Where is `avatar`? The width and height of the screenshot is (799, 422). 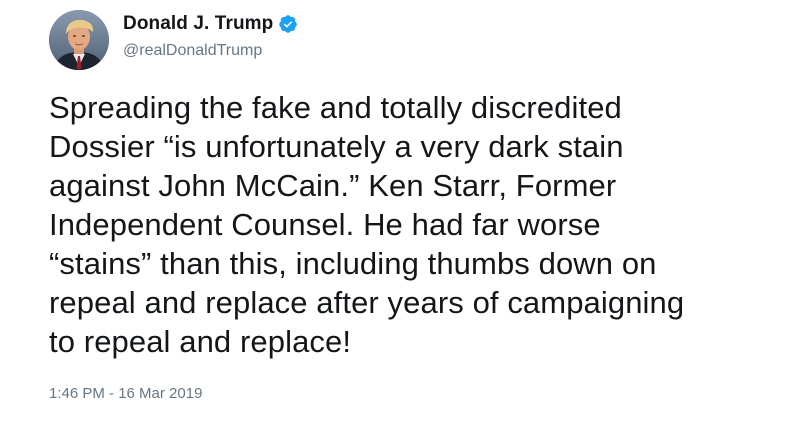
avatar is located at coordinates (79, 40).